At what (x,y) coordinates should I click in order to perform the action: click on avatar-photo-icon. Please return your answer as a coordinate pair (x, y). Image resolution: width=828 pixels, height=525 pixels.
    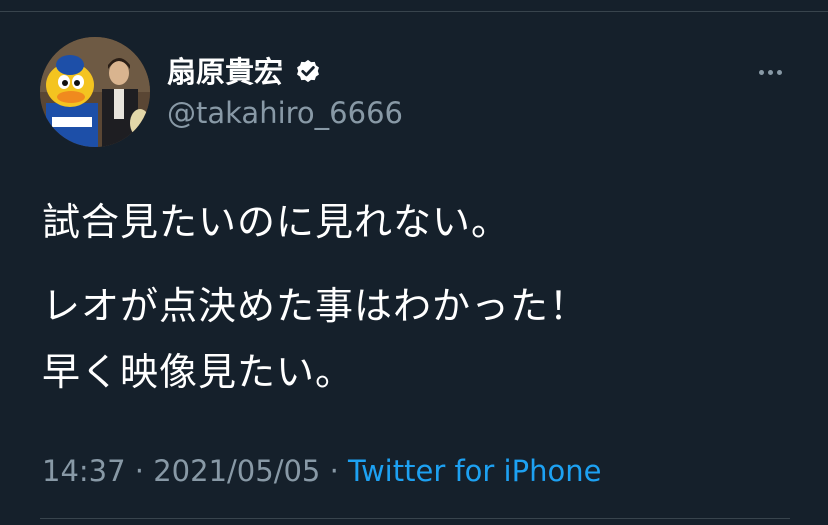
    Looking at the image, I should click on (95, 92).